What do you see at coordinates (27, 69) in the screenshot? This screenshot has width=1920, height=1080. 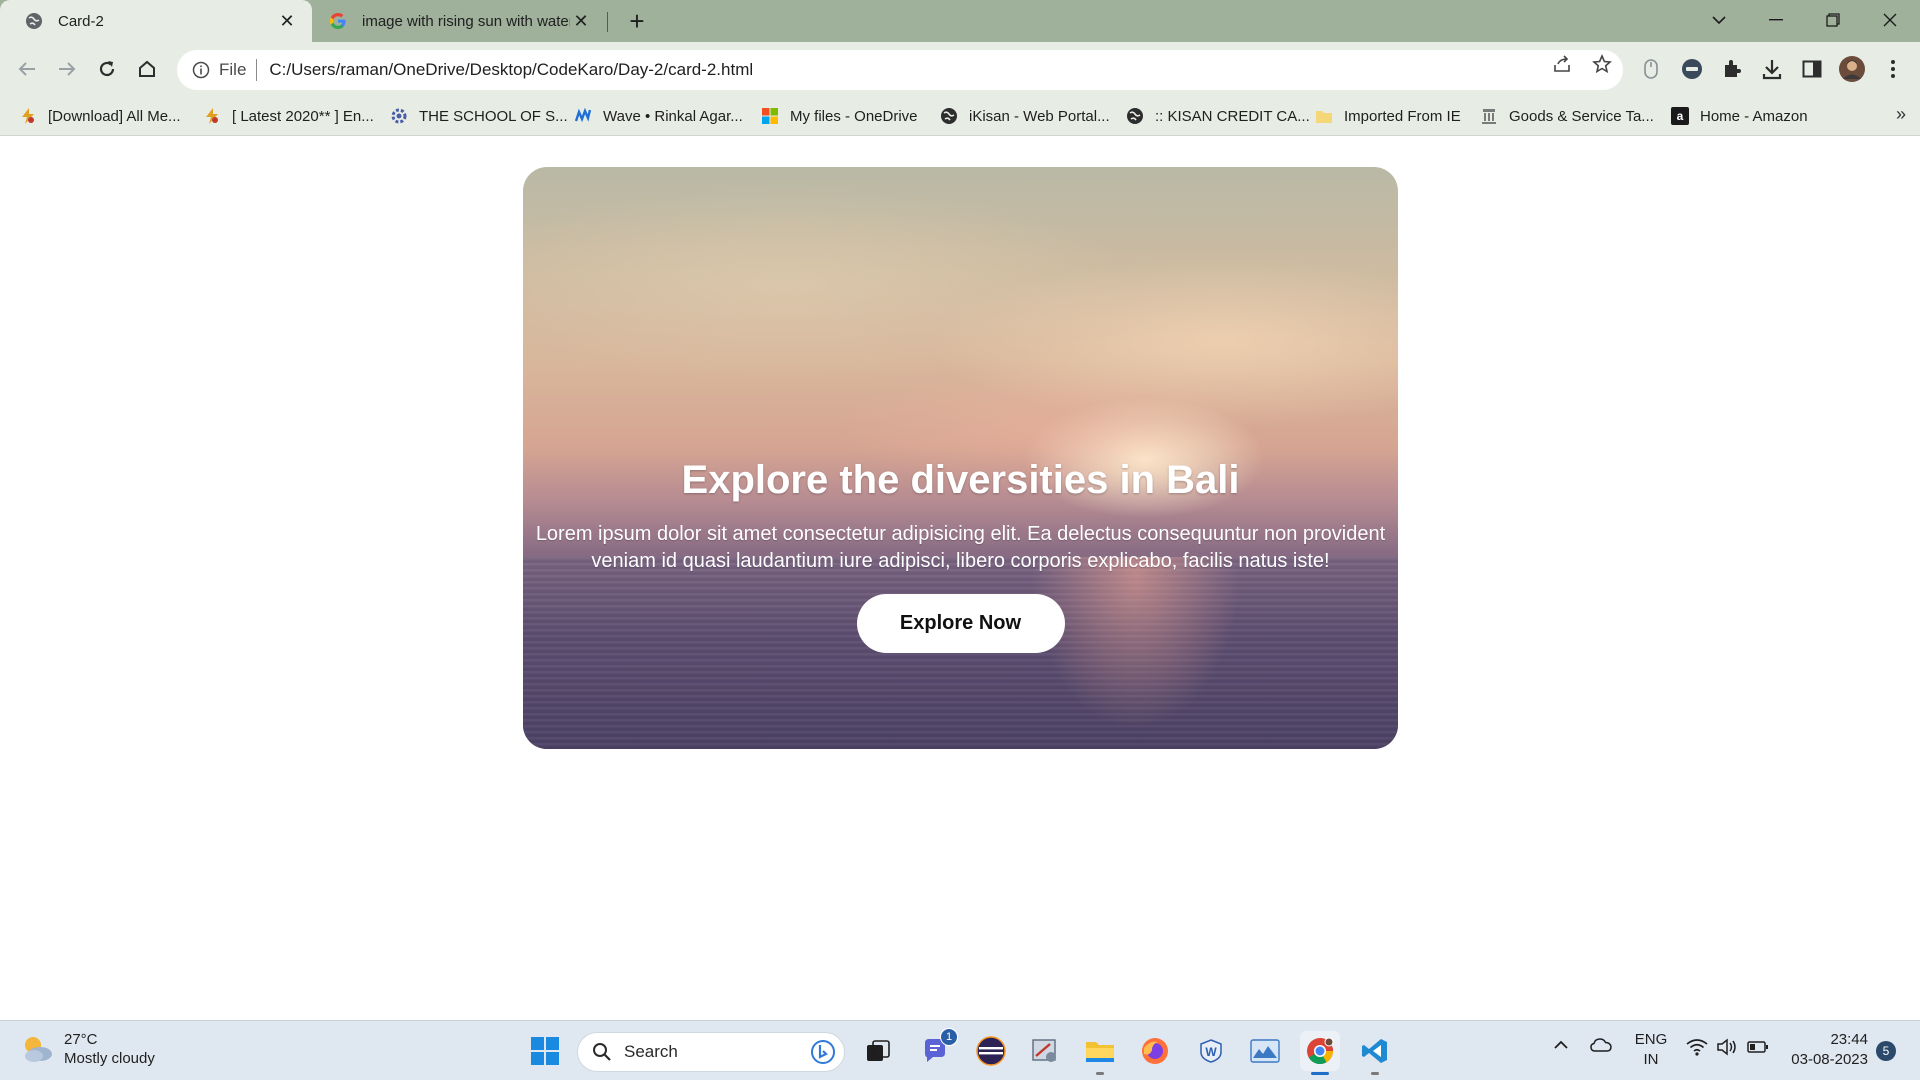 I see `back-arrow-icon` at bounding box center [27, 69].